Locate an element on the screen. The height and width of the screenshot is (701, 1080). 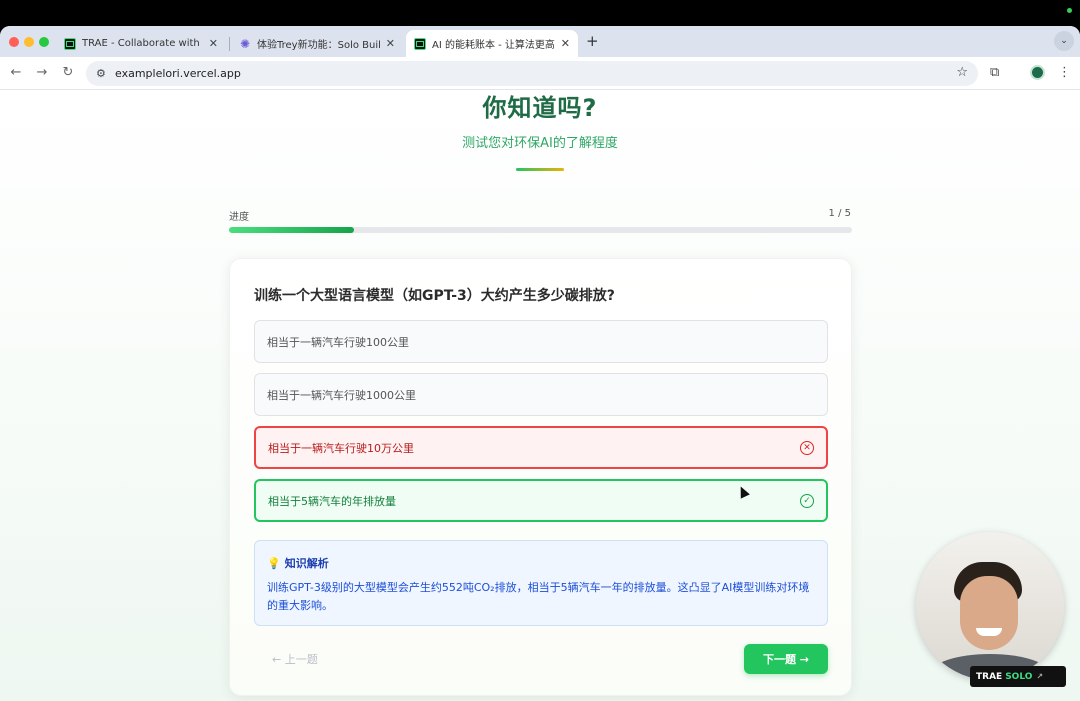
check-circle-icon: ✓ is located at coordinates (807, 501).